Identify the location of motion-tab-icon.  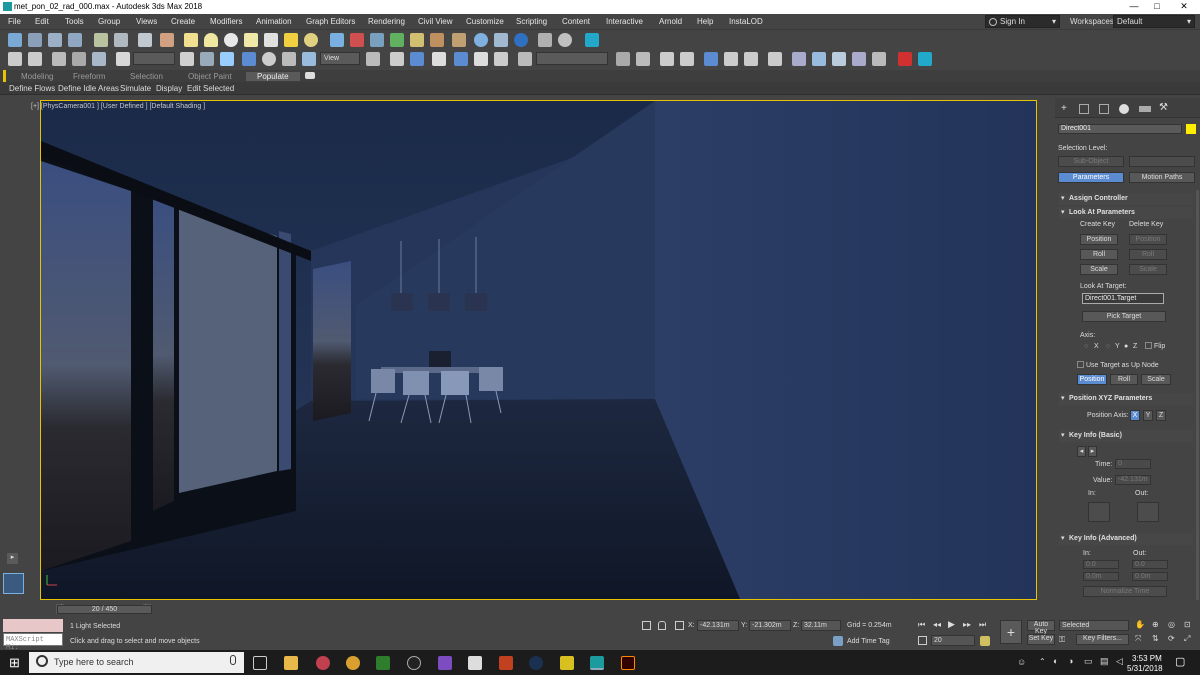
(1124, 109).